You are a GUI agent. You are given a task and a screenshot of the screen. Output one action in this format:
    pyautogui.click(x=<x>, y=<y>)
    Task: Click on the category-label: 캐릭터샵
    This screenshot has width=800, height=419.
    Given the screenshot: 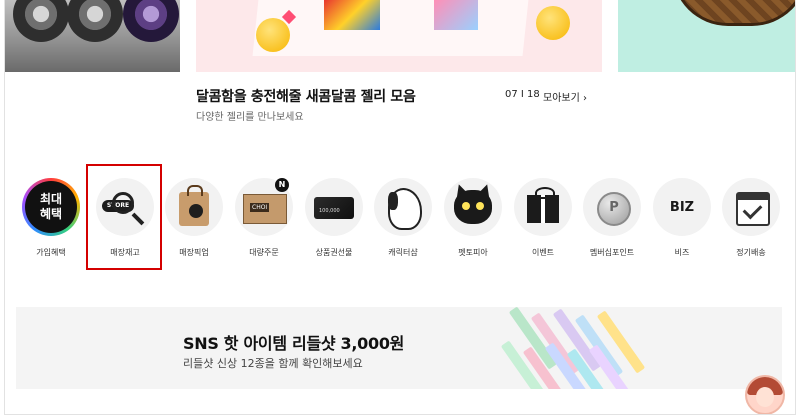 What is the action you would take?
    pyautogui.click(x=403, y=252)
    